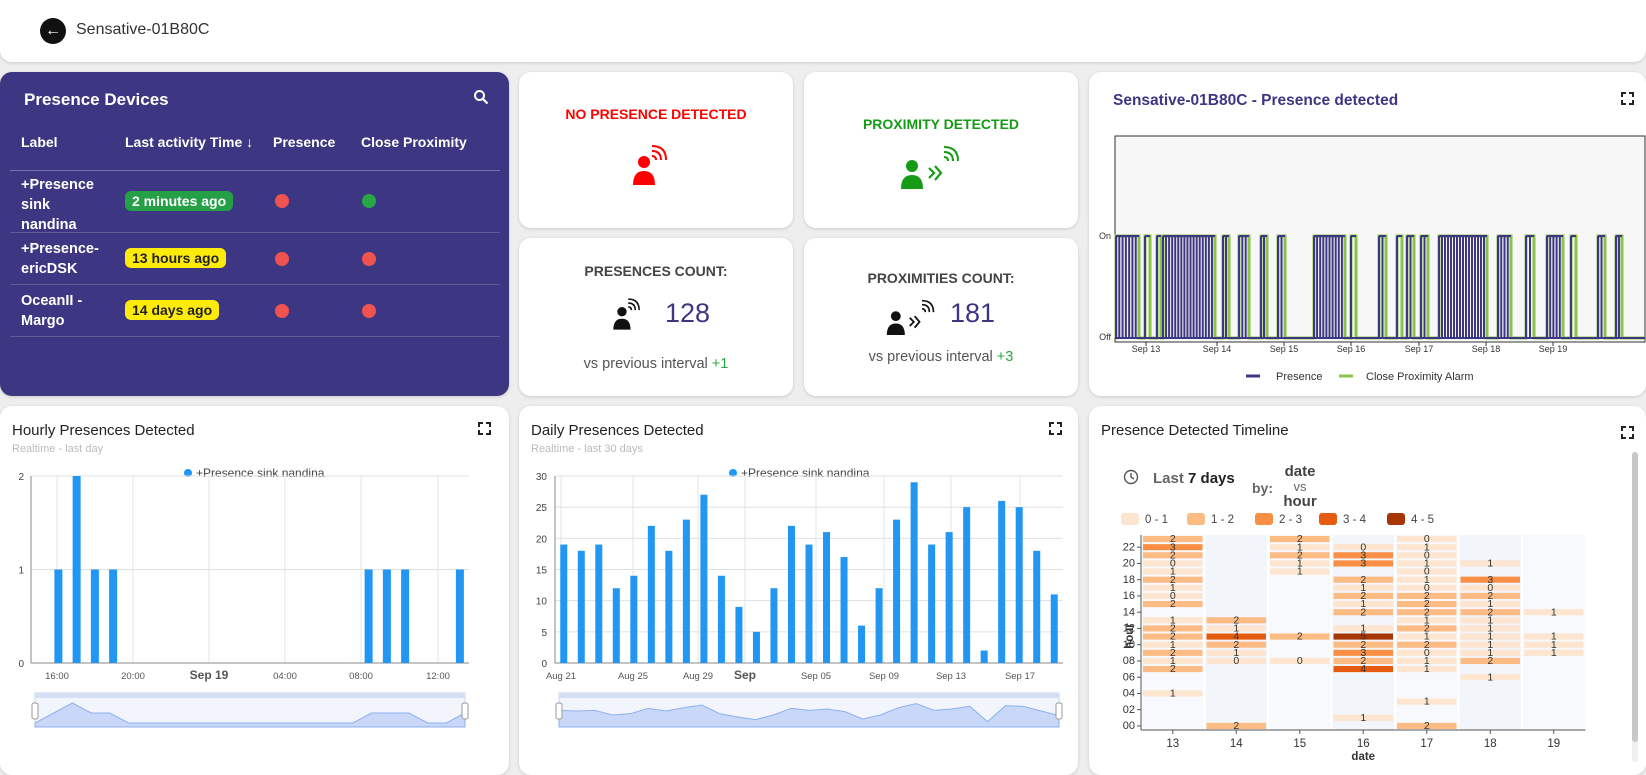 Image resolution: width=1646 pixels, height=775 pixels. What do you see at coordinates (255, 259) in the screenshot?
I see `table-row: +Presence- ericDSK 13 hours ago` at bounding box center [255, 259].